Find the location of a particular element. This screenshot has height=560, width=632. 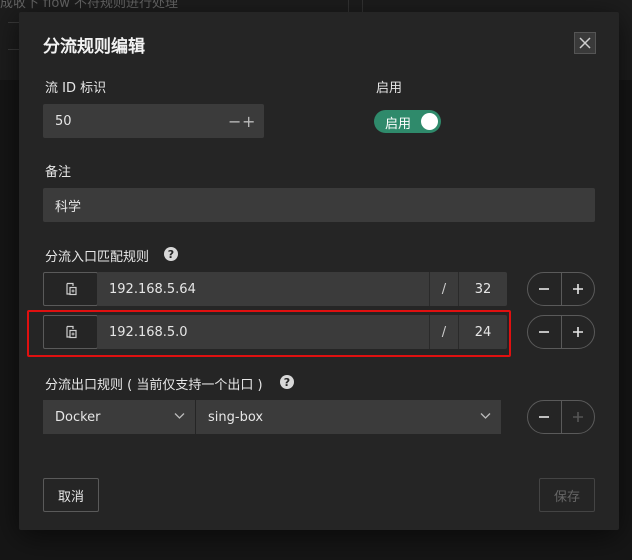

flow-id-input: 50 − + is located at coordinates (153, 121).